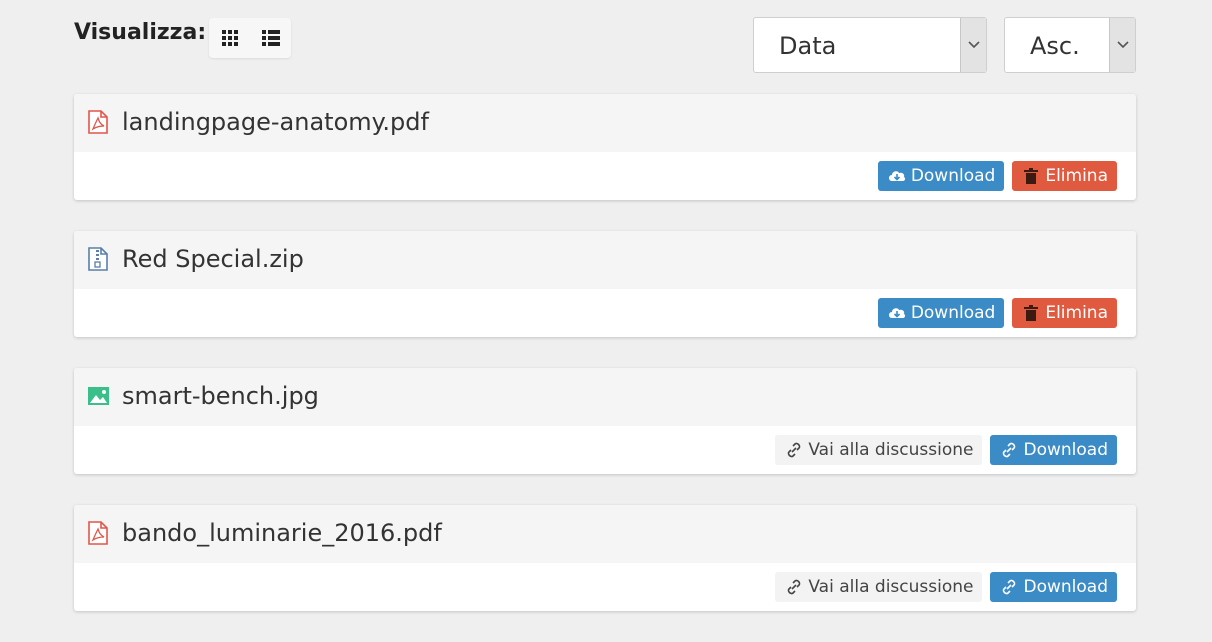 This screenshot has width=1212, height=642. I want to click on grid-icon, so click(229, 38).